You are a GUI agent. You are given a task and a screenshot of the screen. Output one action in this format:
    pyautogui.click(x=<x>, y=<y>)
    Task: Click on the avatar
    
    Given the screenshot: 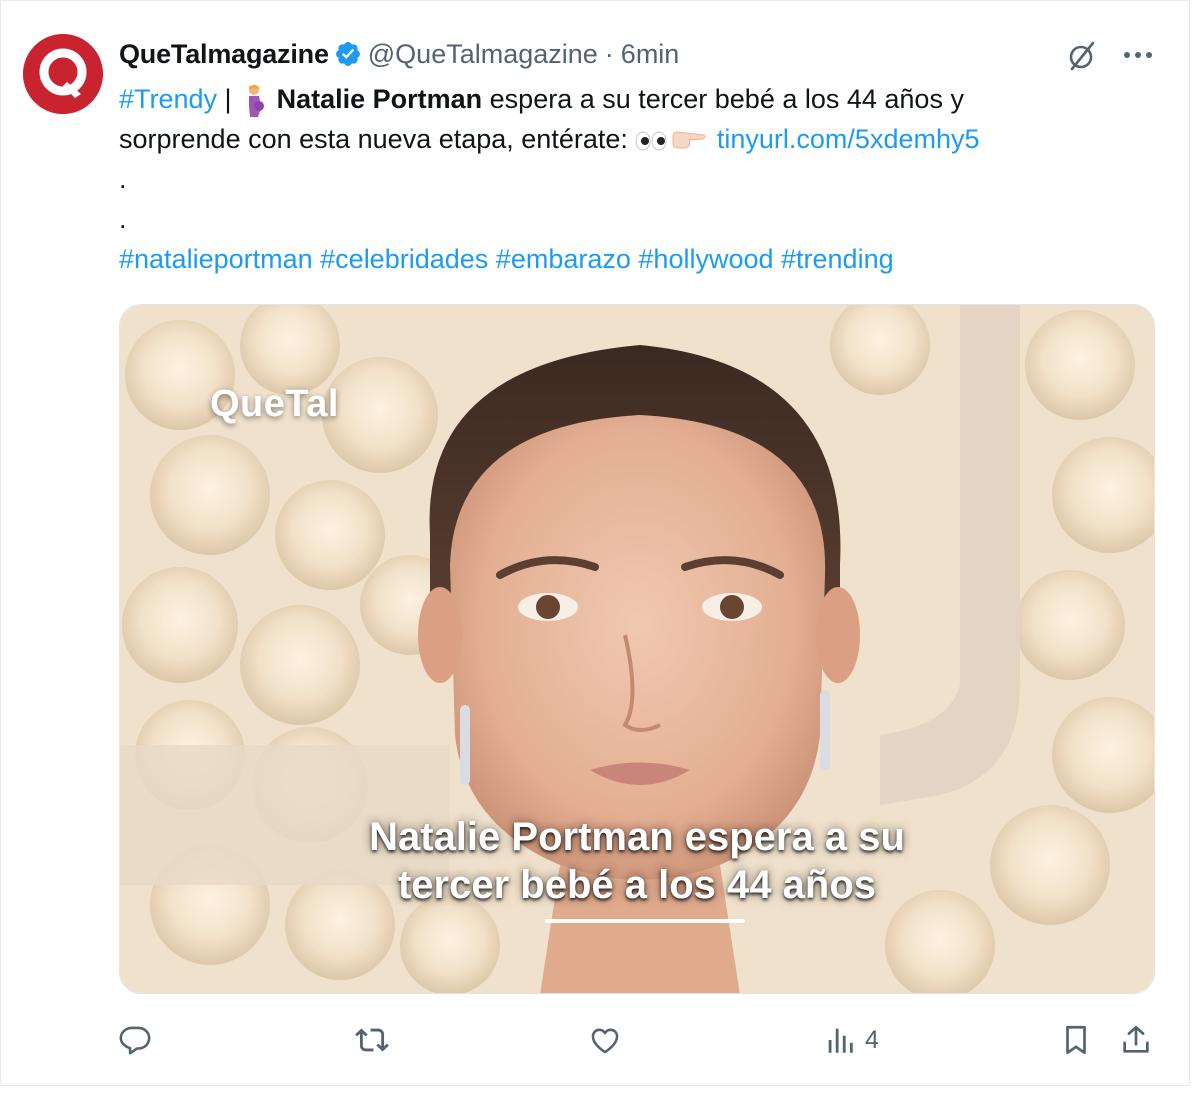 What is the action you would take?
    pyautogui.click(x=63, y=74)
    